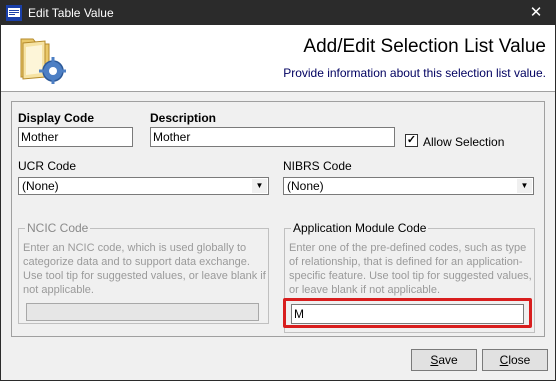  I want to click on display-code-label: Display Code, so click(56, 118).